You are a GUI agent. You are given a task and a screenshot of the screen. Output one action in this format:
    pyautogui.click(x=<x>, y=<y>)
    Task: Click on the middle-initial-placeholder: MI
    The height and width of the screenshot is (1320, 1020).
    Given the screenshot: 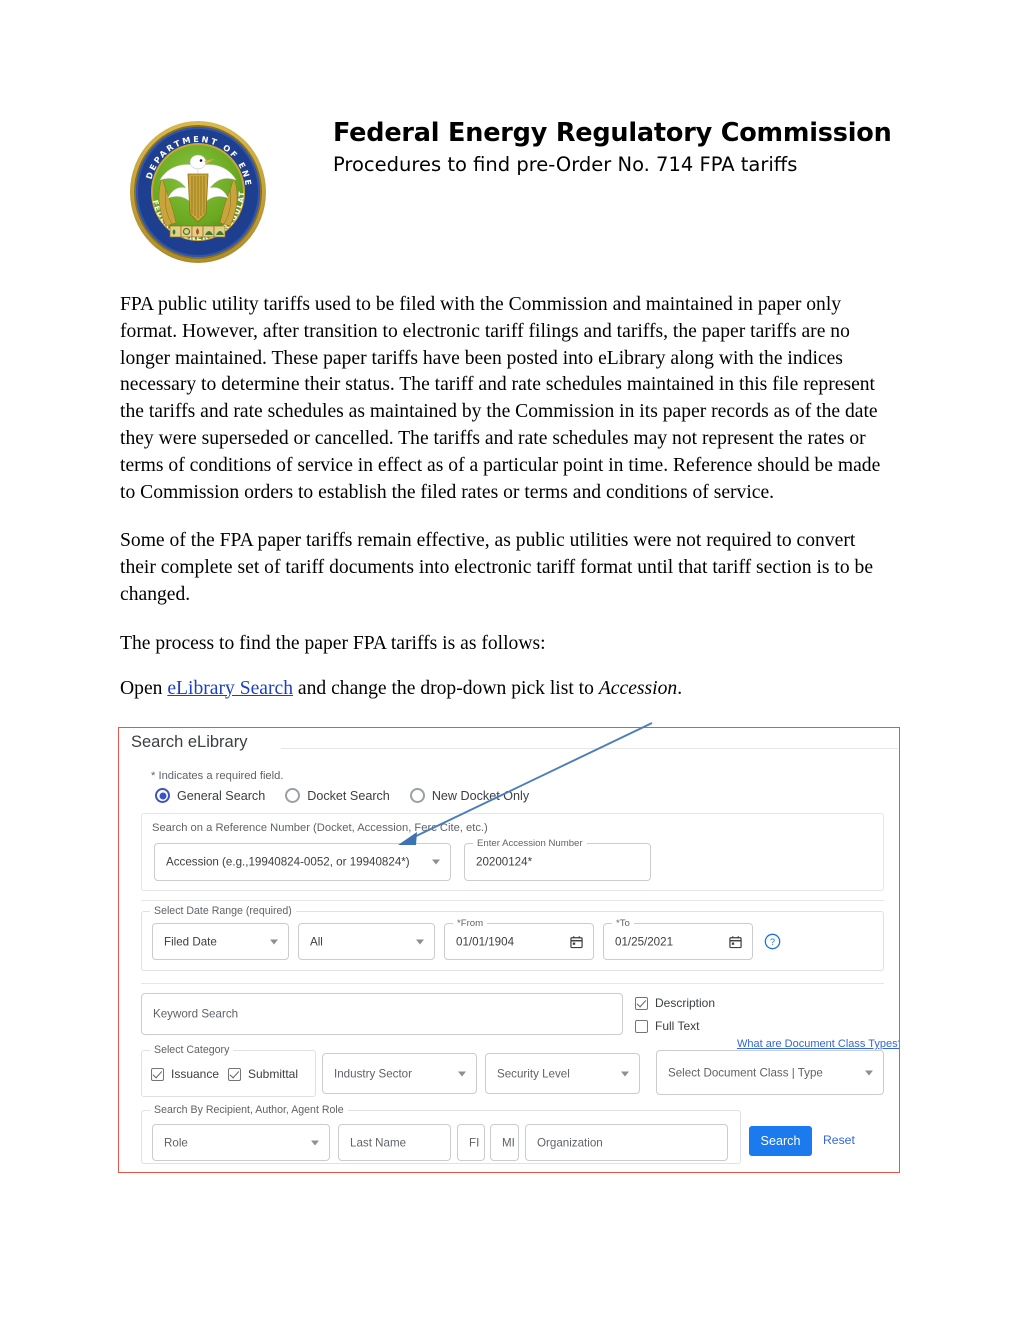 What is the action you would take?
    pyautogui.click(x=508, y=1142)
    